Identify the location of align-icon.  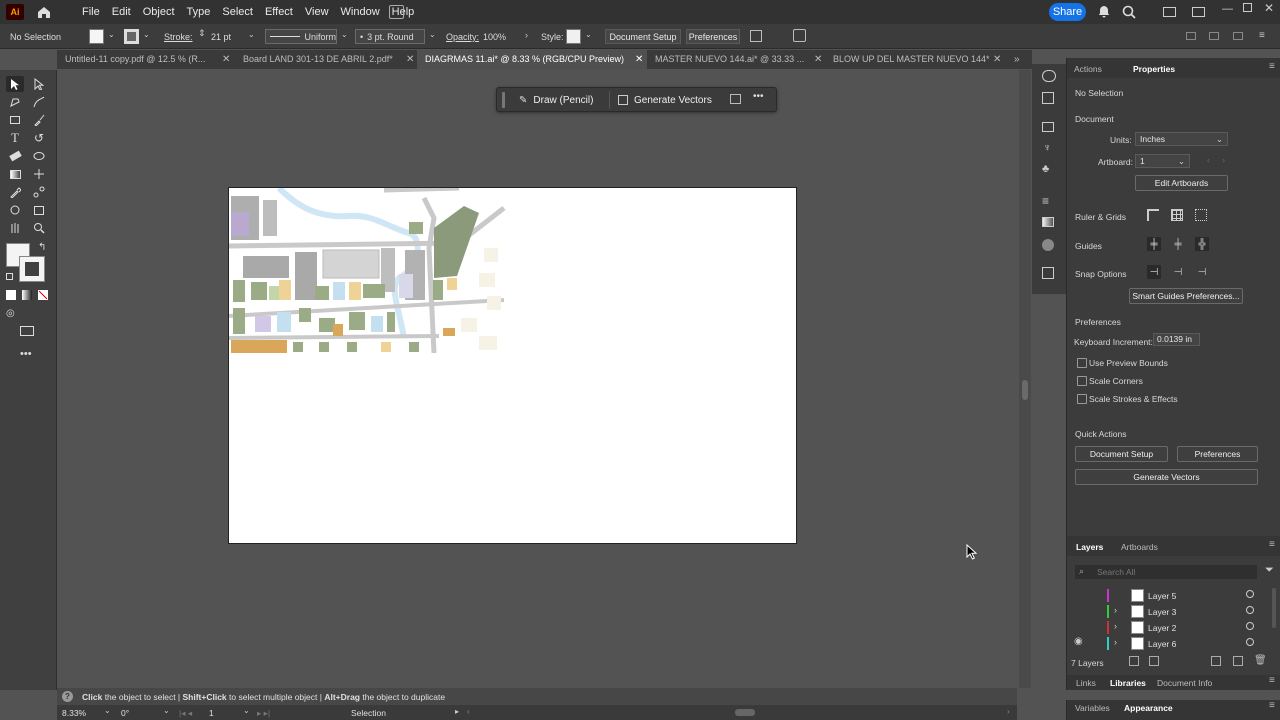
(756, 36).